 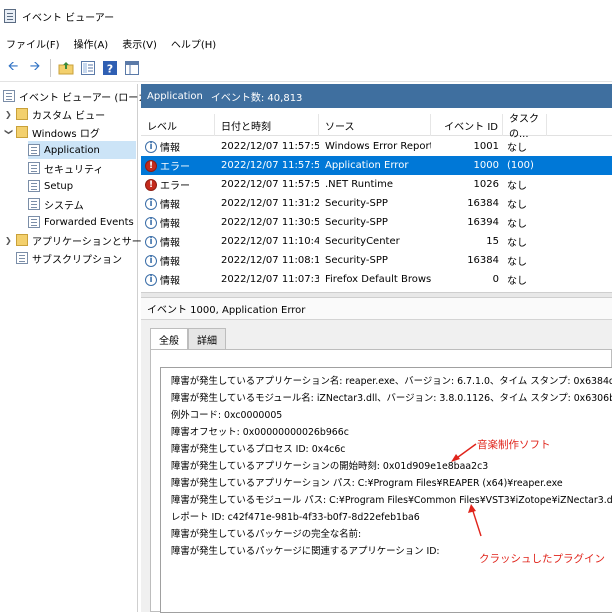 I want to click on properties-icon, so click(x=88, y=68).